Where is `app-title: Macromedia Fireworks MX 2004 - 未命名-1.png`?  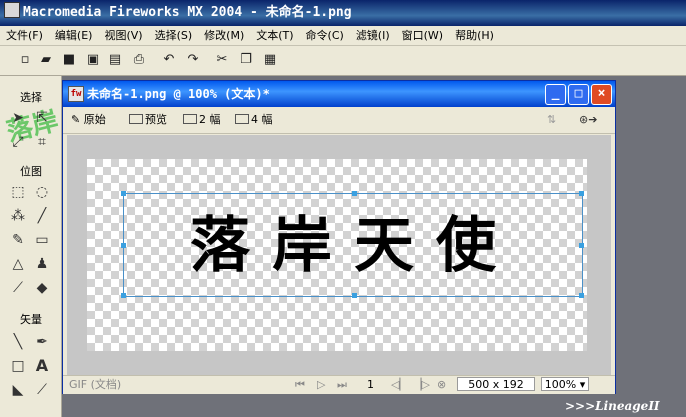 app-title: Macromedia Fireworks MX 2004 - 未命名-1.png is located at coordinates (187, 12).